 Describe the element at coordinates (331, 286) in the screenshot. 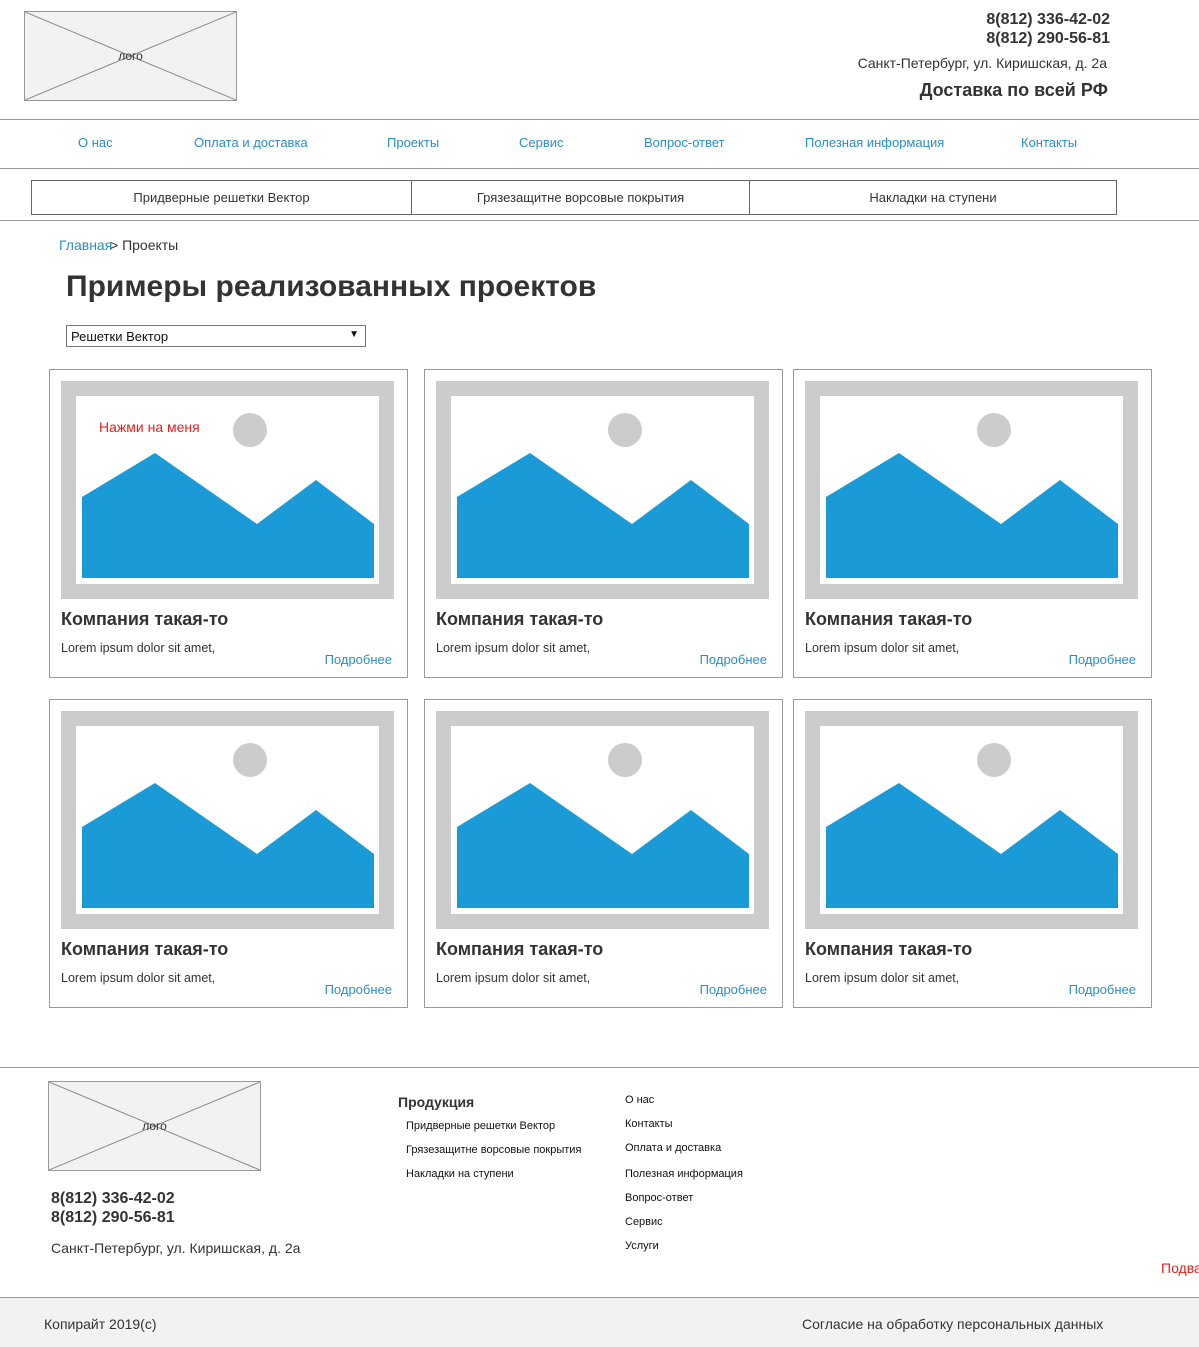

I see `page-title: Примеры реализованных проектов` at that location.